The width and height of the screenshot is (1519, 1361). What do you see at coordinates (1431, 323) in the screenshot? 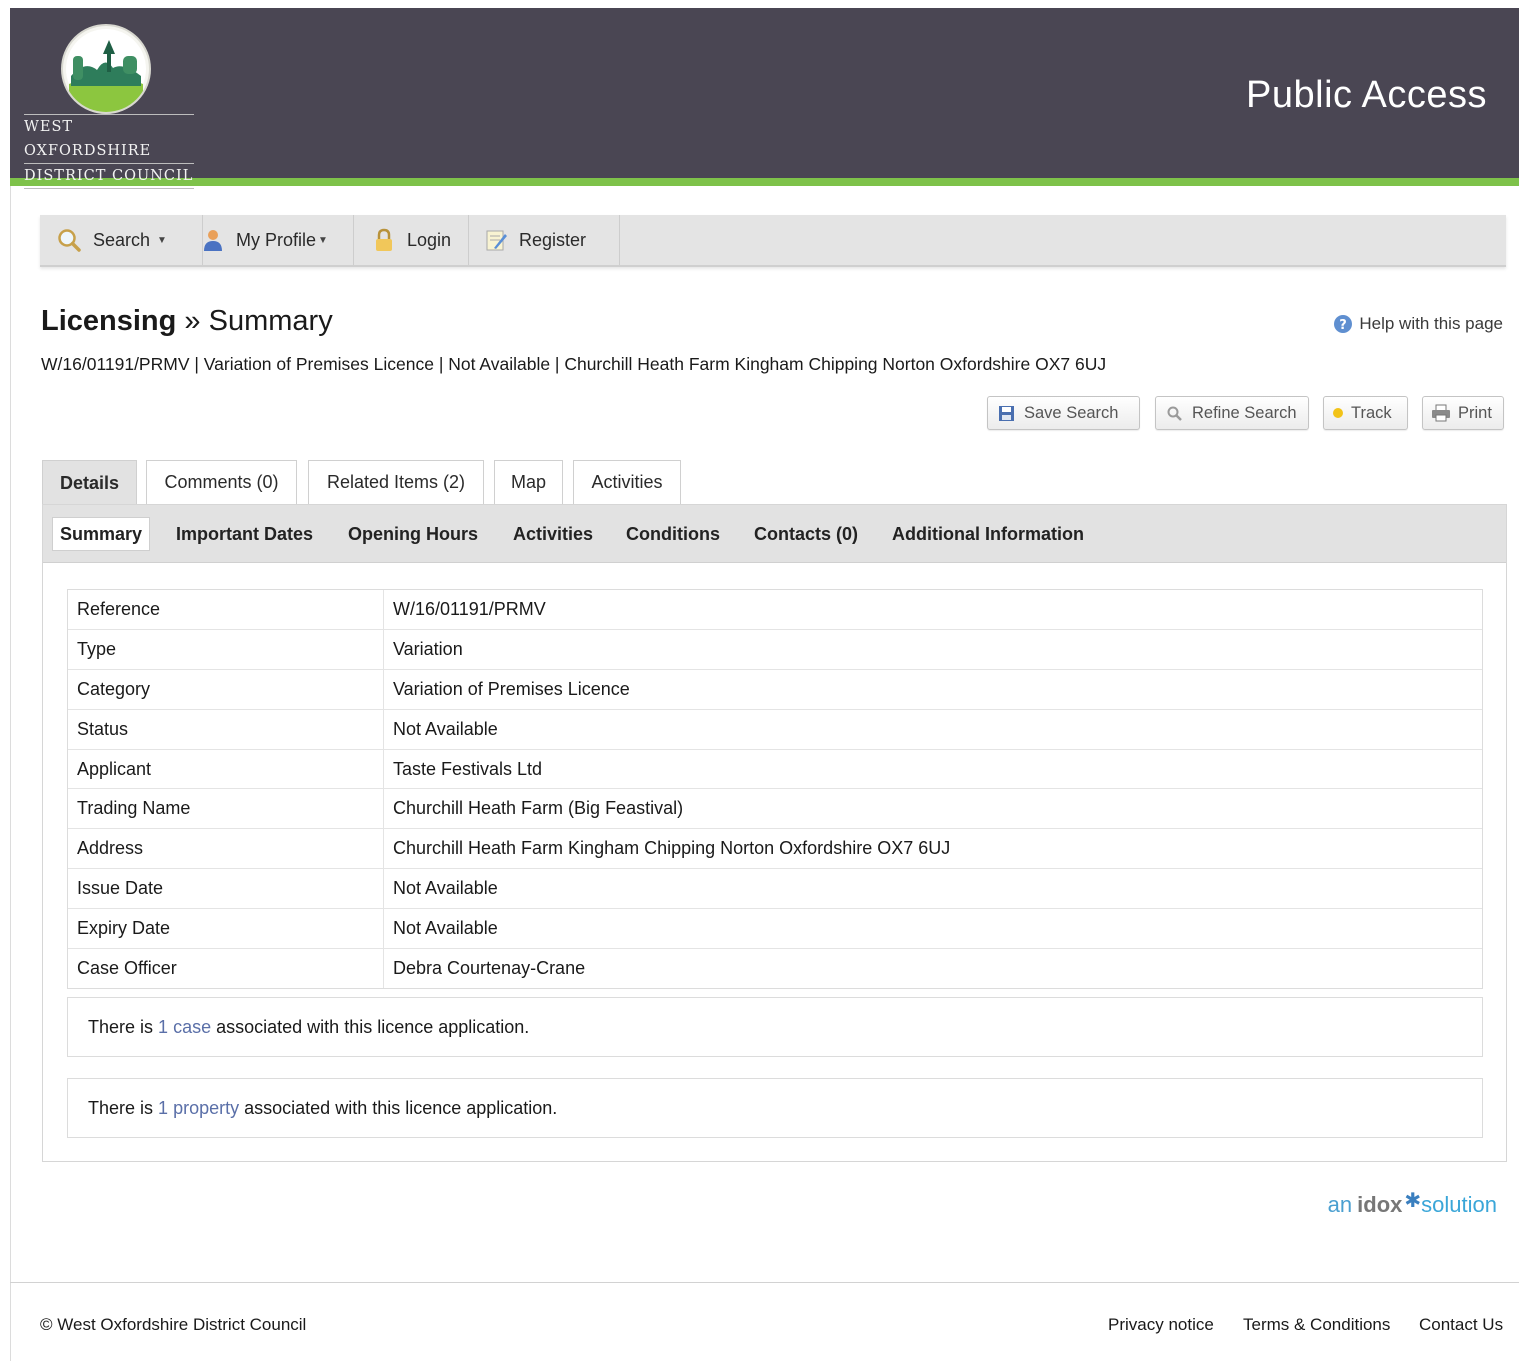
I see `help-link-label: Help with this page` at bounding box center [1431, 323].